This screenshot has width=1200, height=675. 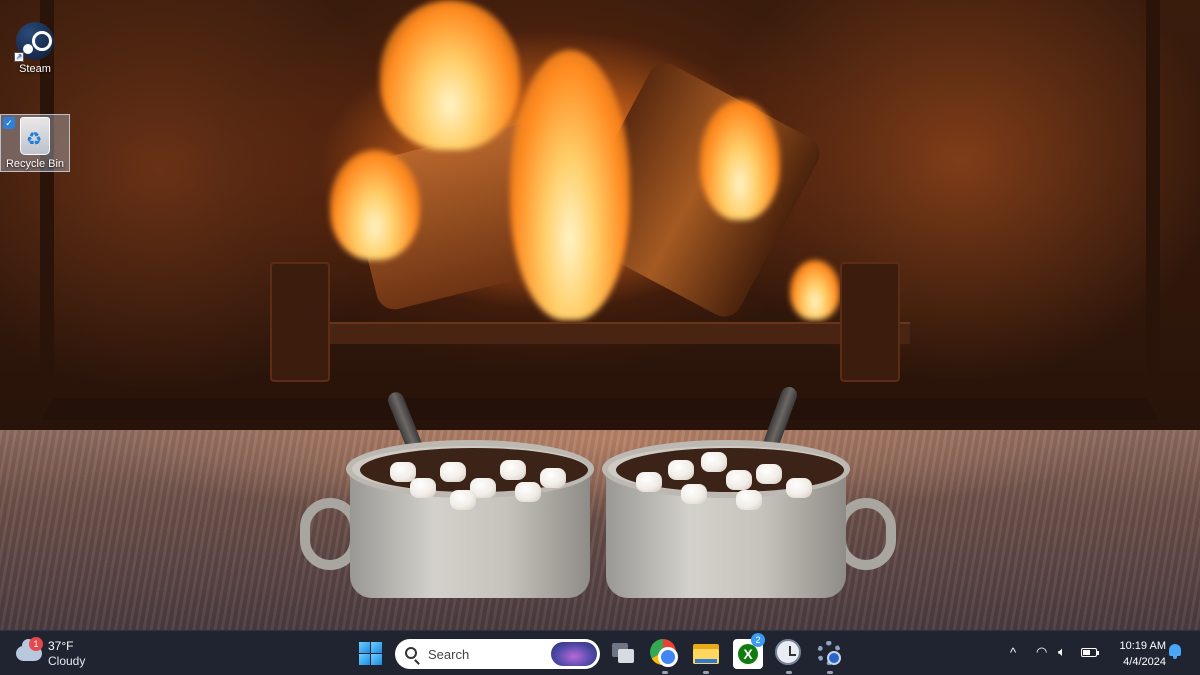 I want to click on weather-temperature: 37°F, so click(x=61, y=646).